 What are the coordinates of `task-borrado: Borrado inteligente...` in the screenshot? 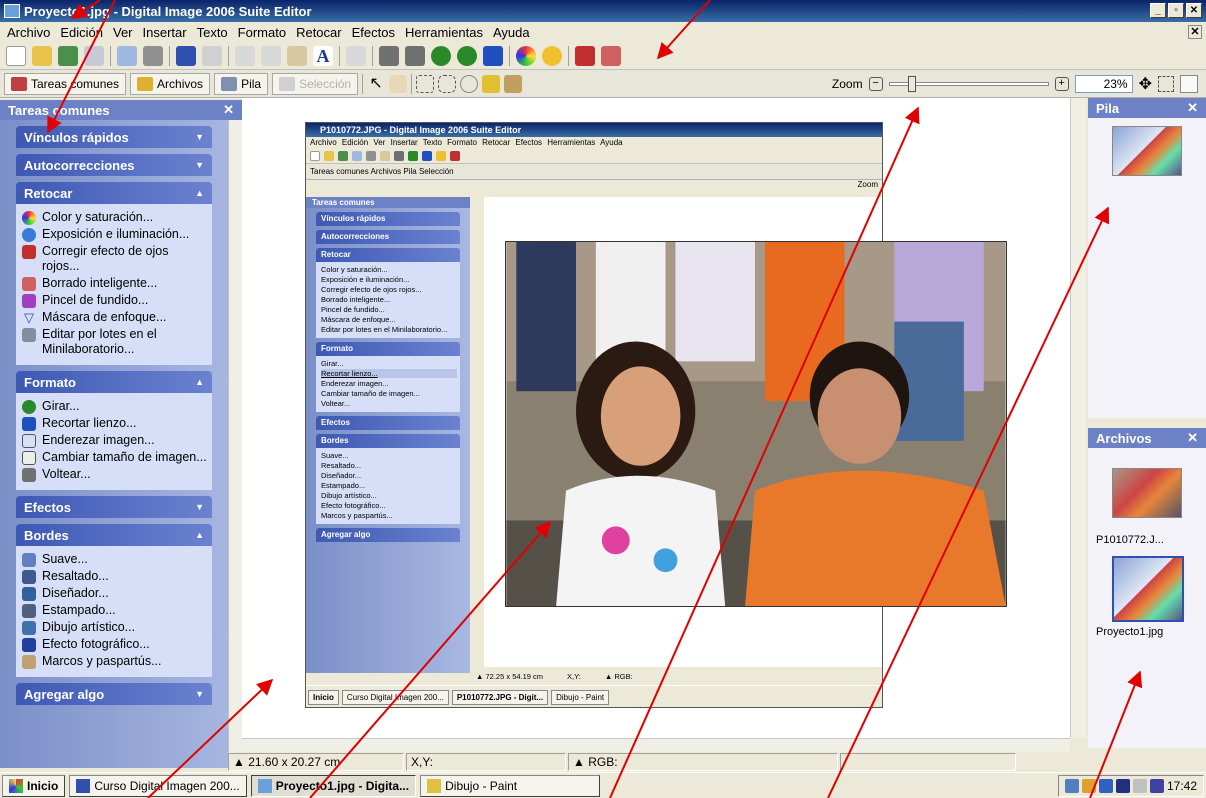 It's located at (115, 283).